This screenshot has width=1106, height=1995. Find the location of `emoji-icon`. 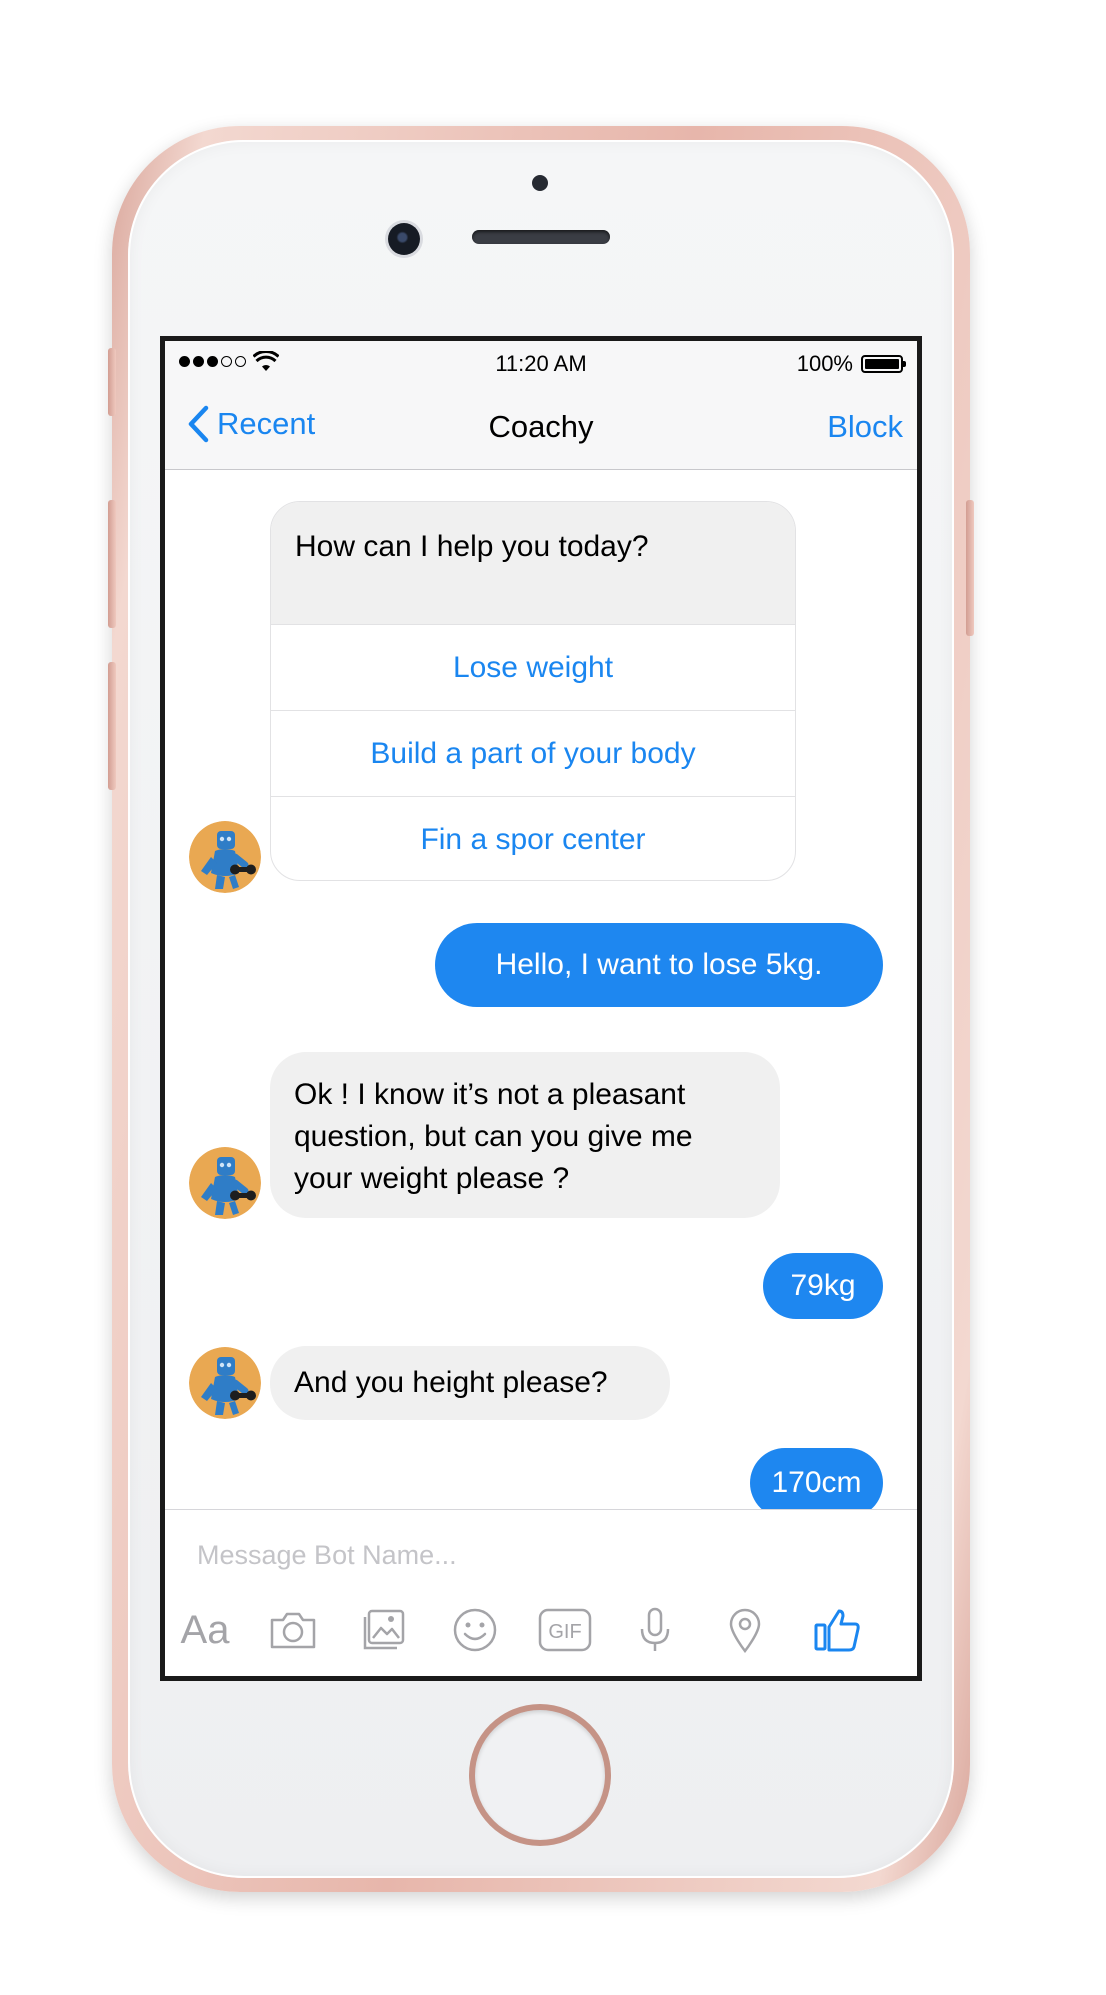

emoji-icon is located at coordinates (475, 1630).